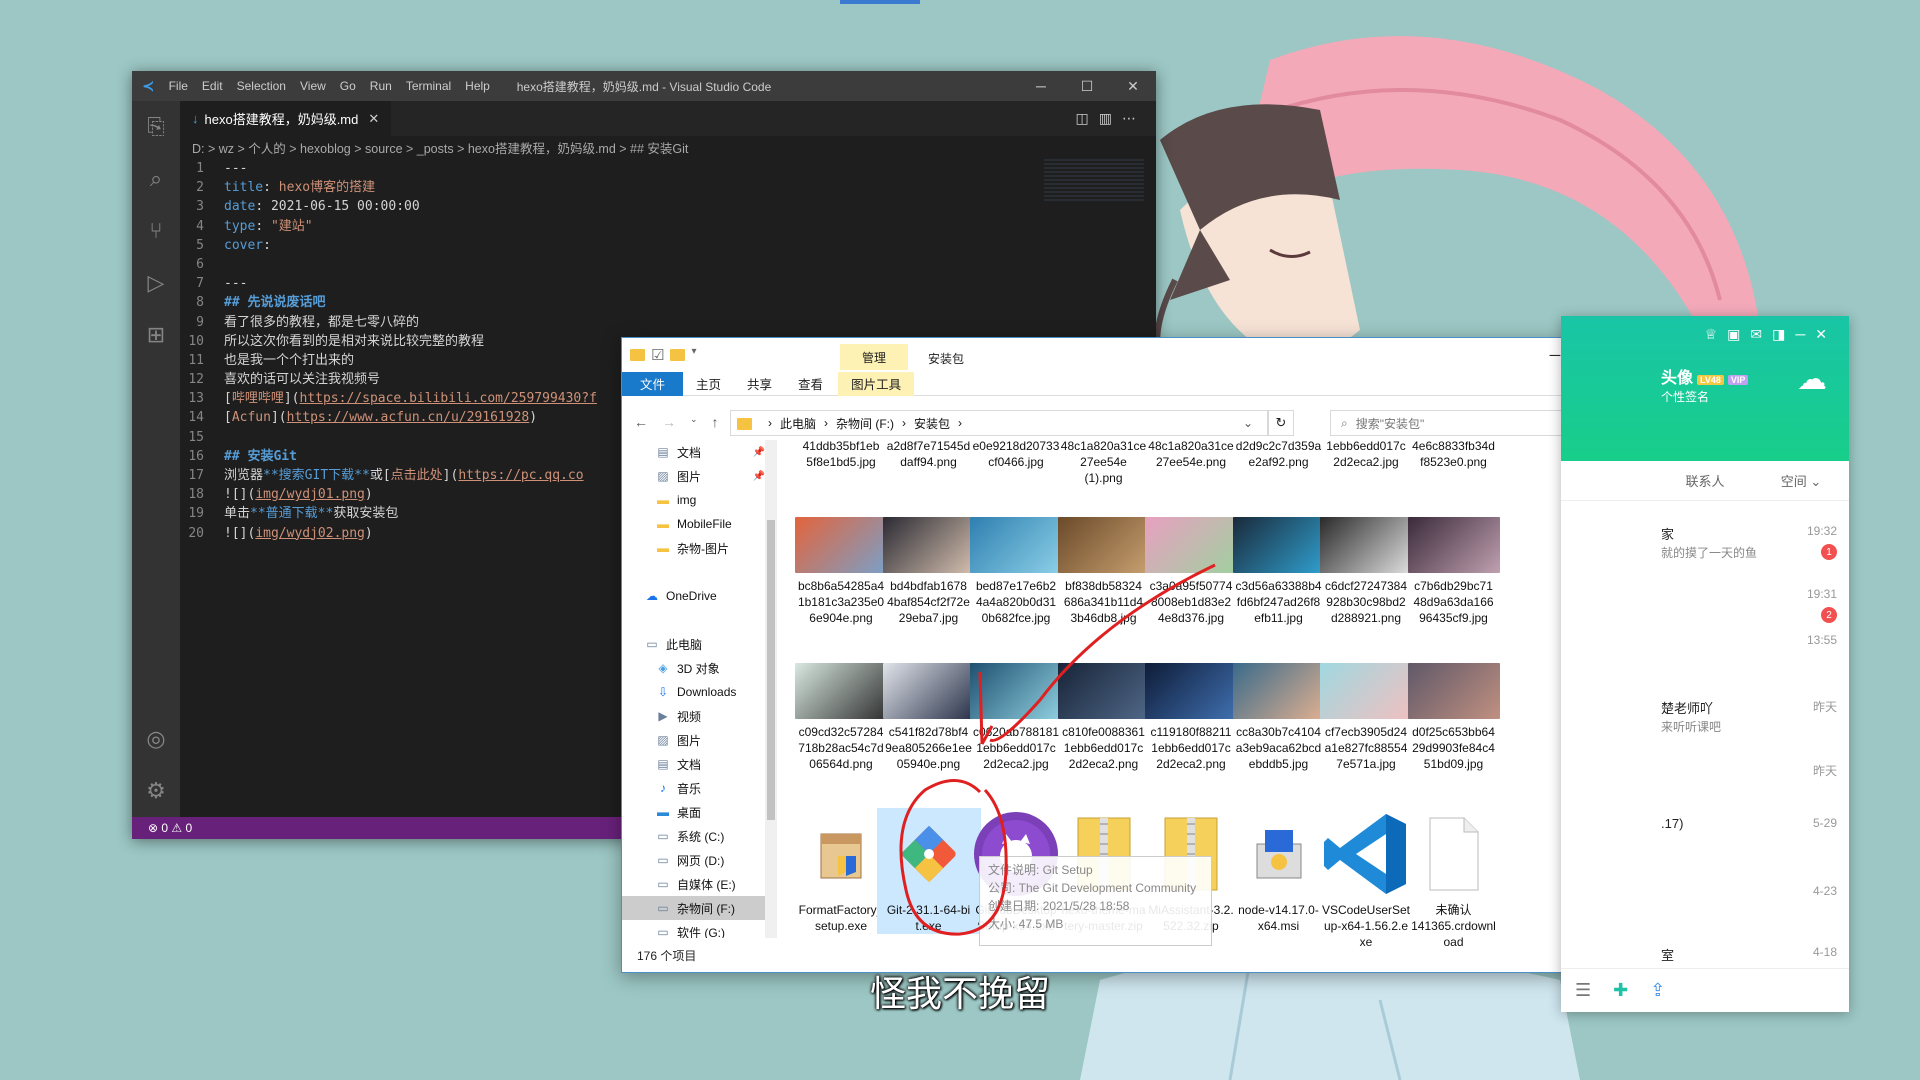  What do you see at coordinates (699, 740) in the screenshot?
I see `nav-item: ▨ 图片` at bounding box center [699, 740].